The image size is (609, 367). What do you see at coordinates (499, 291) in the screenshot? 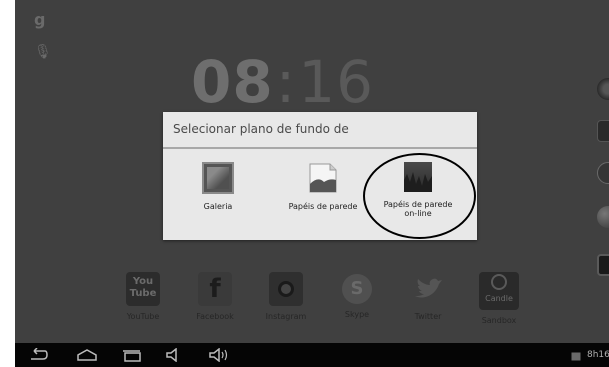
I see `candle-icon: Candle` at bounding box center [499, 291].